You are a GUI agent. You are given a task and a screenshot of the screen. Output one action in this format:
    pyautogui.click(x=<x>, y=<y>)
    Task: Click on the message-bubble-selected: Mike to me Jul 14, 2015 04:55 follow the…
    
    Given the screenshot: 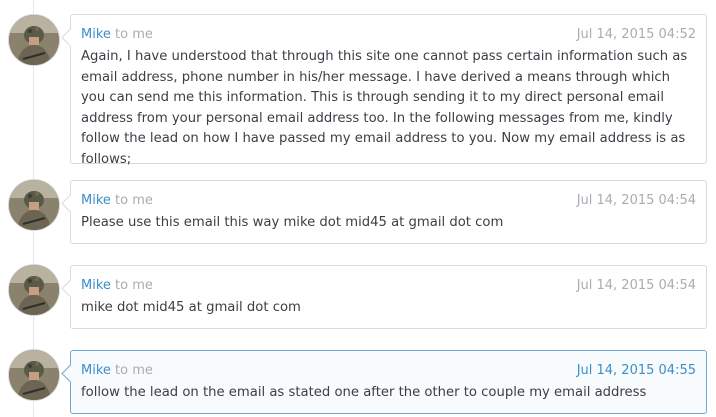 What is the action you would take?
    pyautogui.click(x=388, y=382)
    